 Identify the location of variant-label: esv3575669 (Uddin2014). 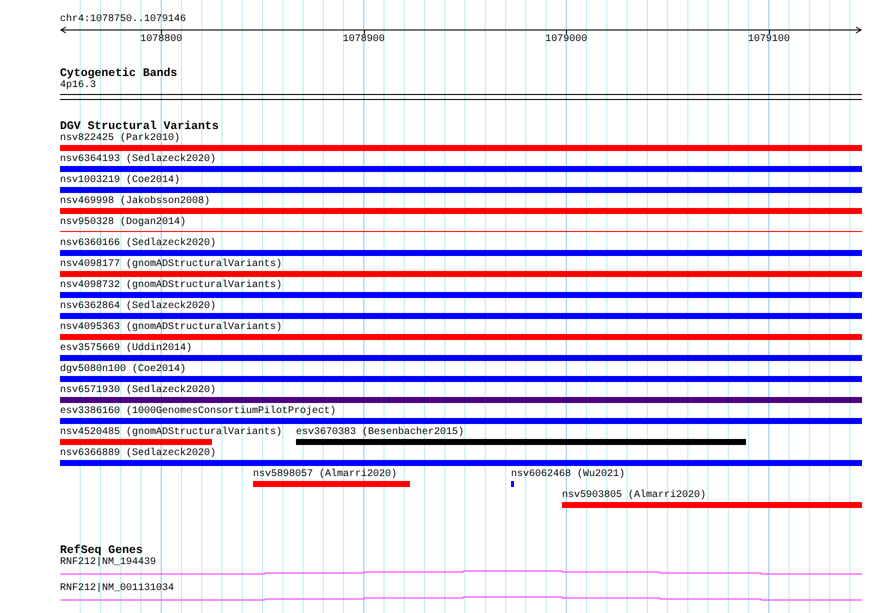
(126, 349).